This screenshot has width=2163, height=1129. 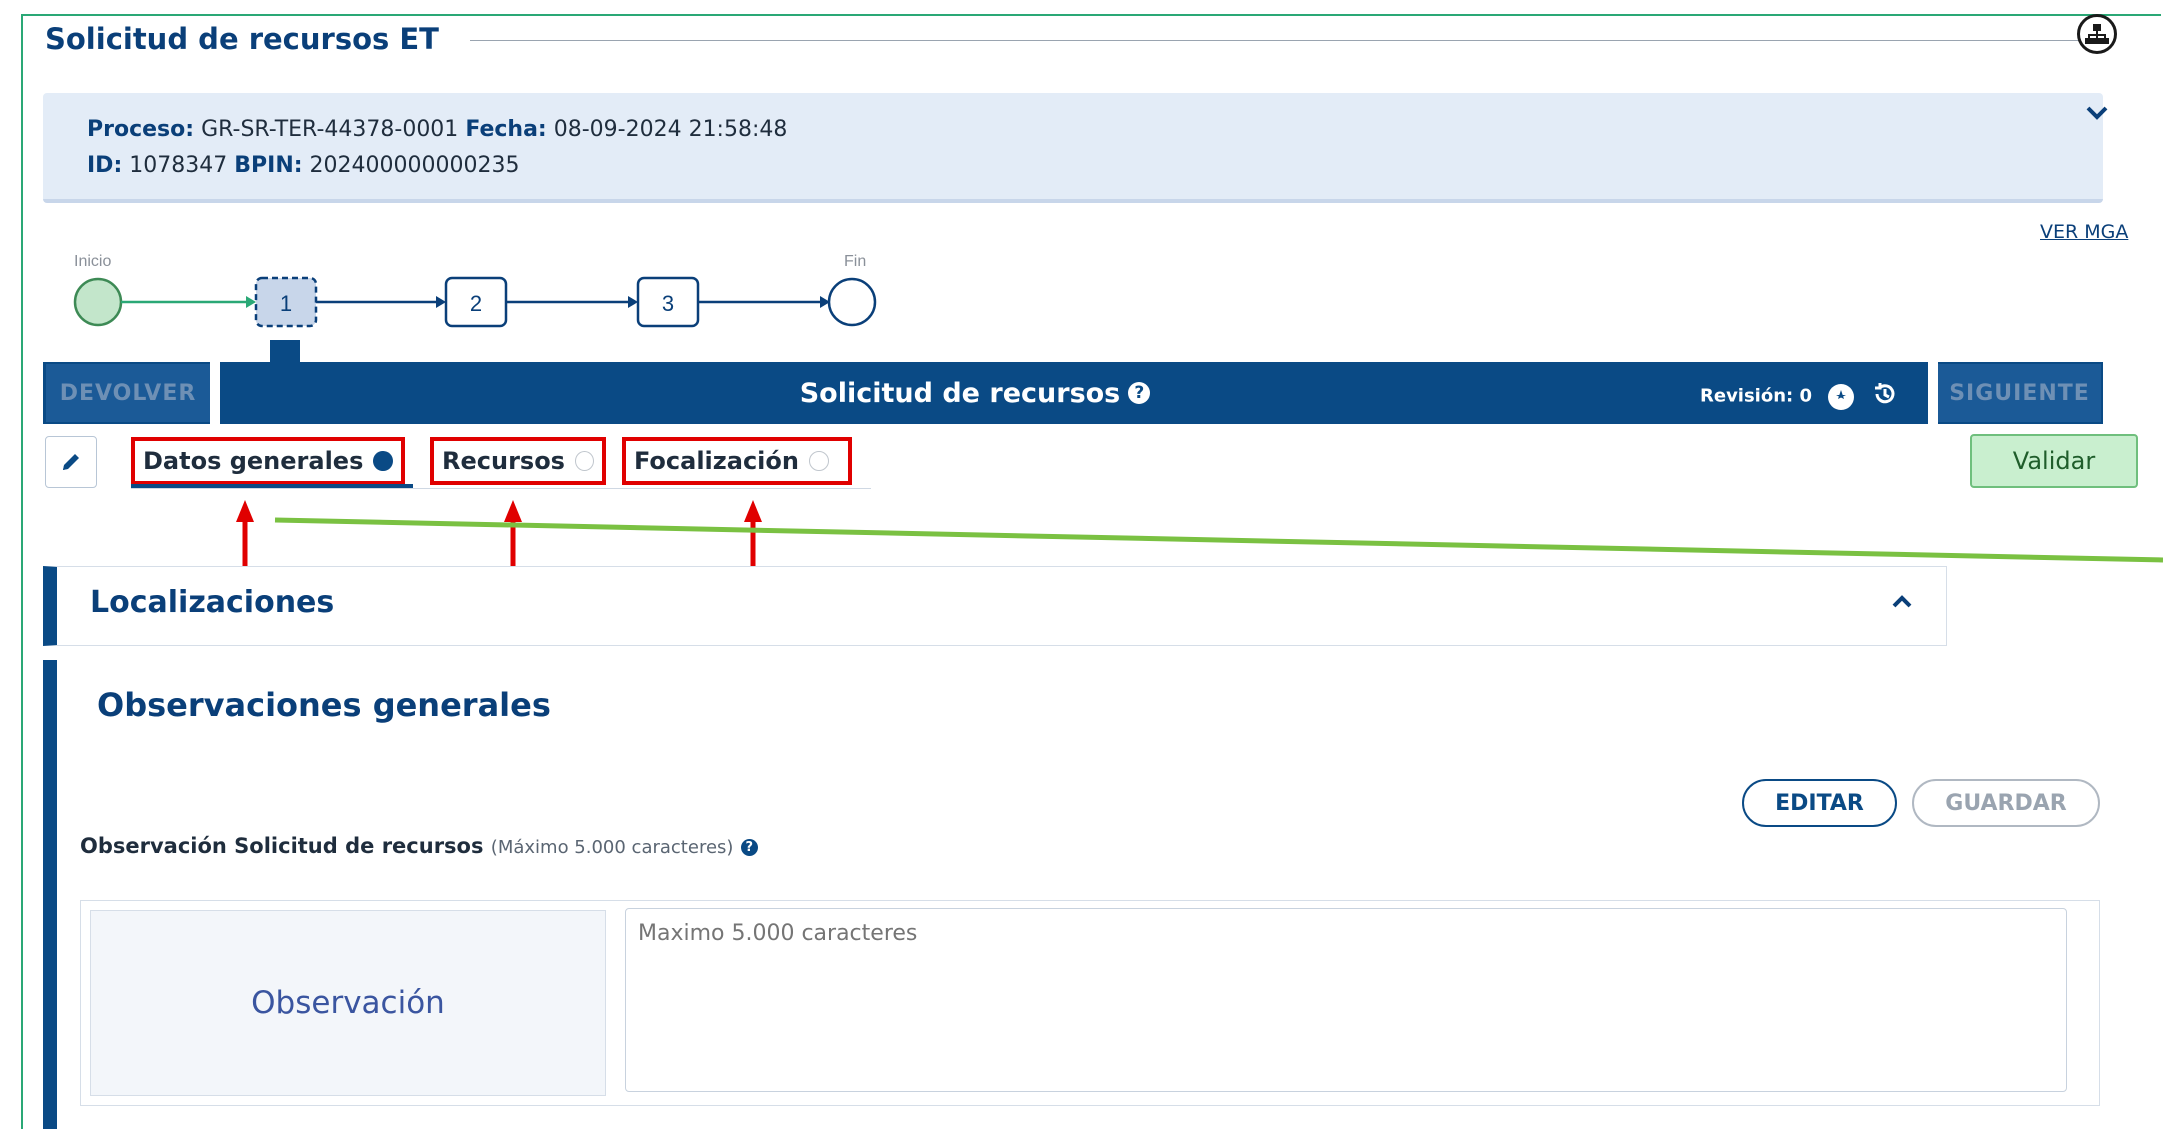 What do you see at coordinates (348, 1003) in the screenshot?
I see `observation-column-label: Observación` at bounding box center [348, 1003].